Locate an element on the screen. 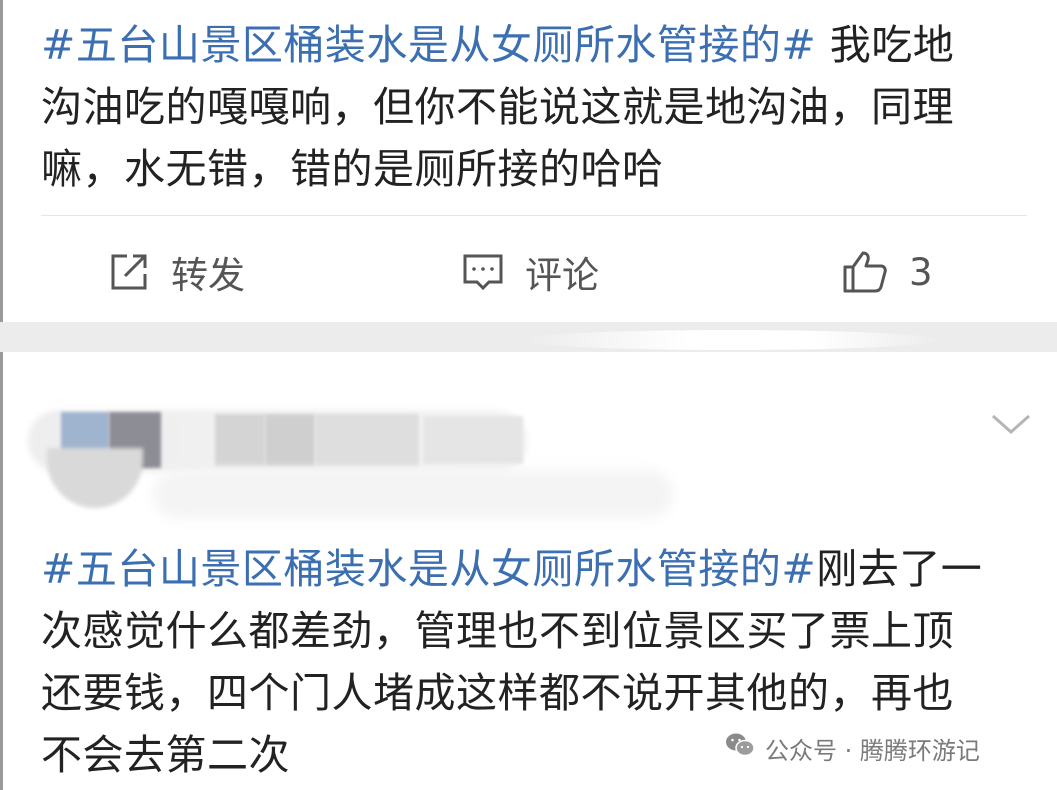 The width and height of the screenshot is (1057, 790). avatar is located at coordinates (95, 478).